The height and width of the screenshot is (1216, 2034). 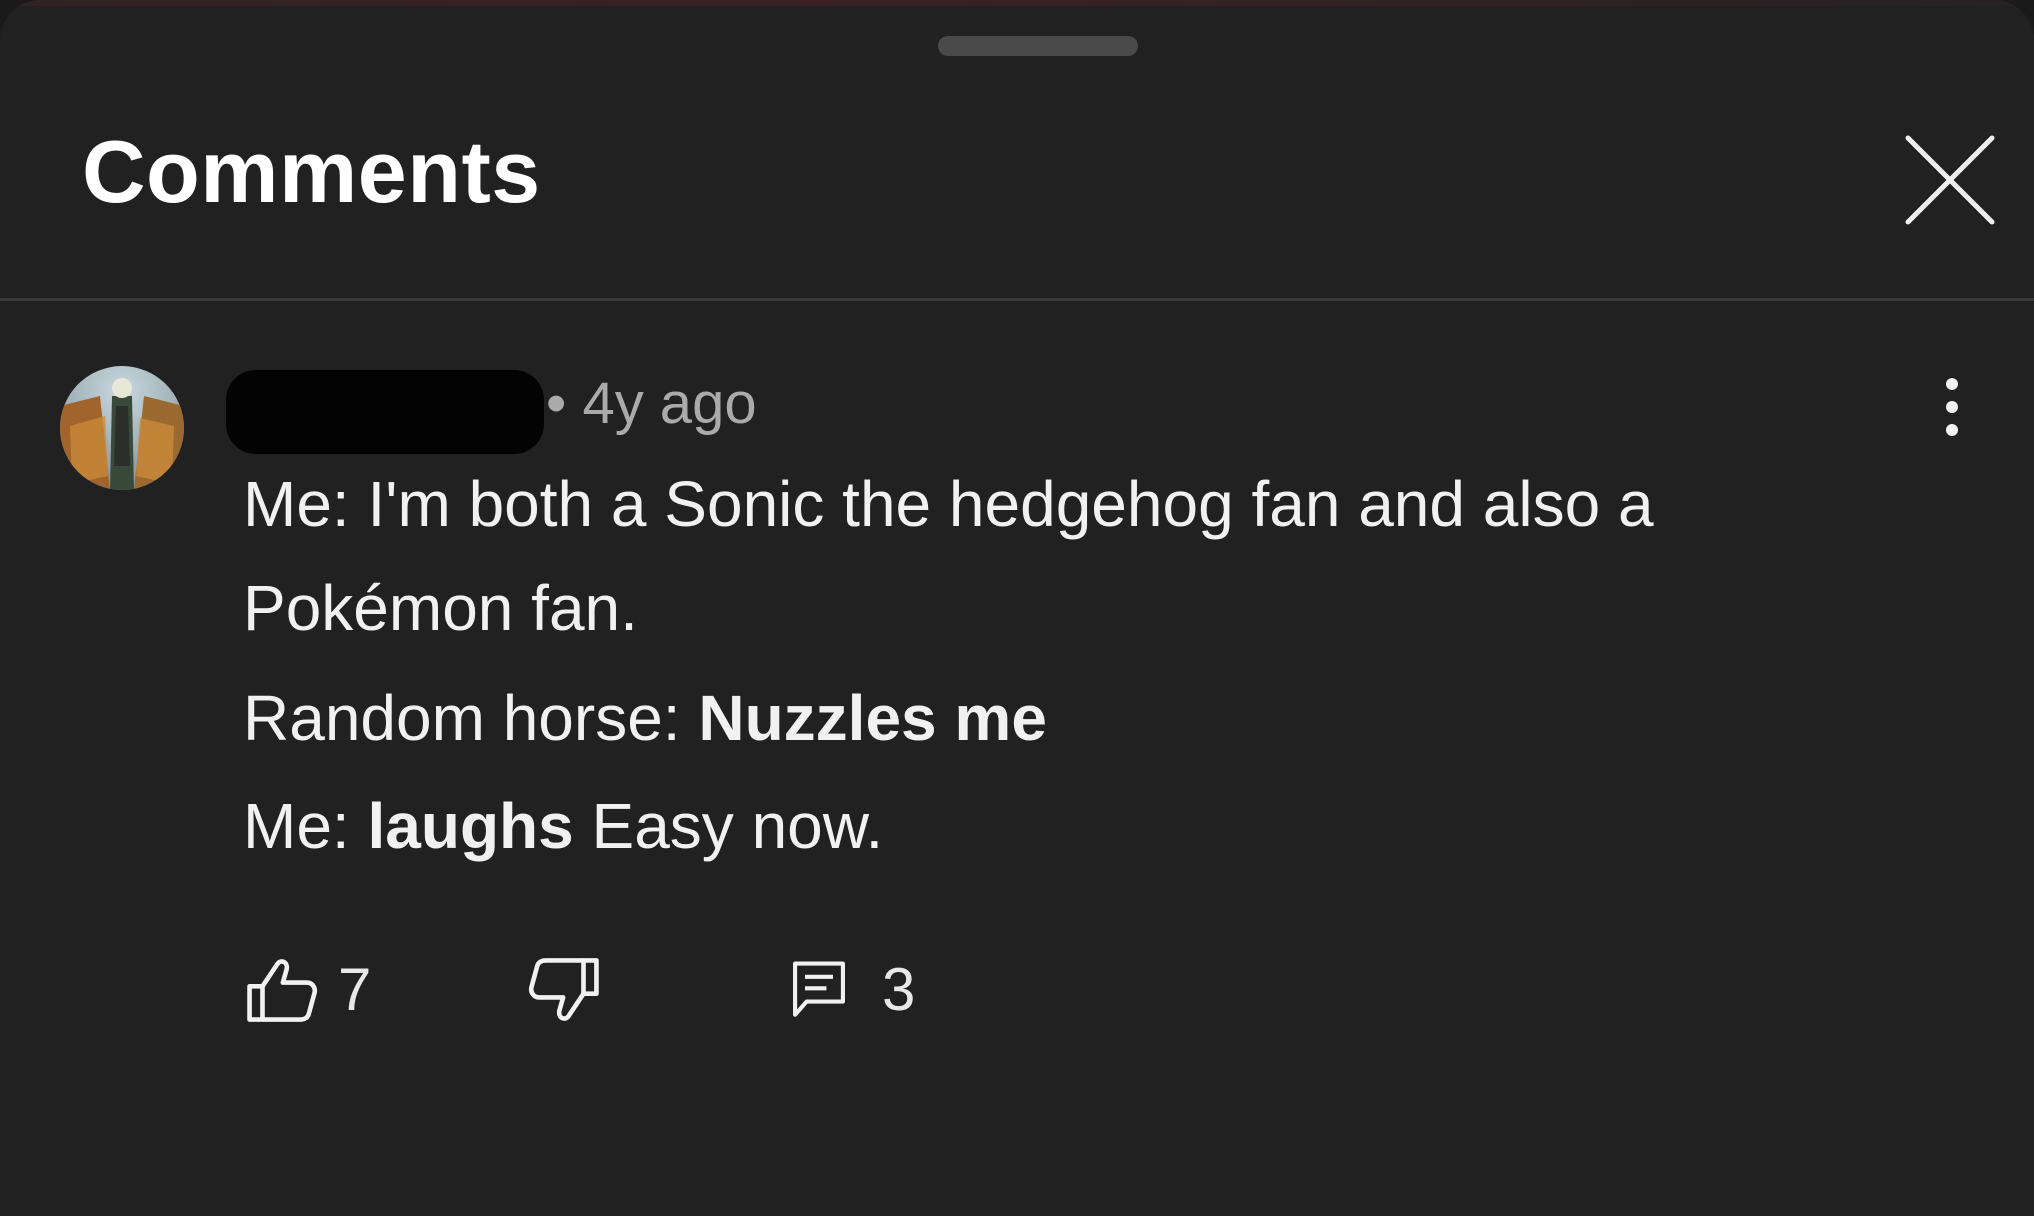 I want to click on dislike-button, so click(x=565, y=990).